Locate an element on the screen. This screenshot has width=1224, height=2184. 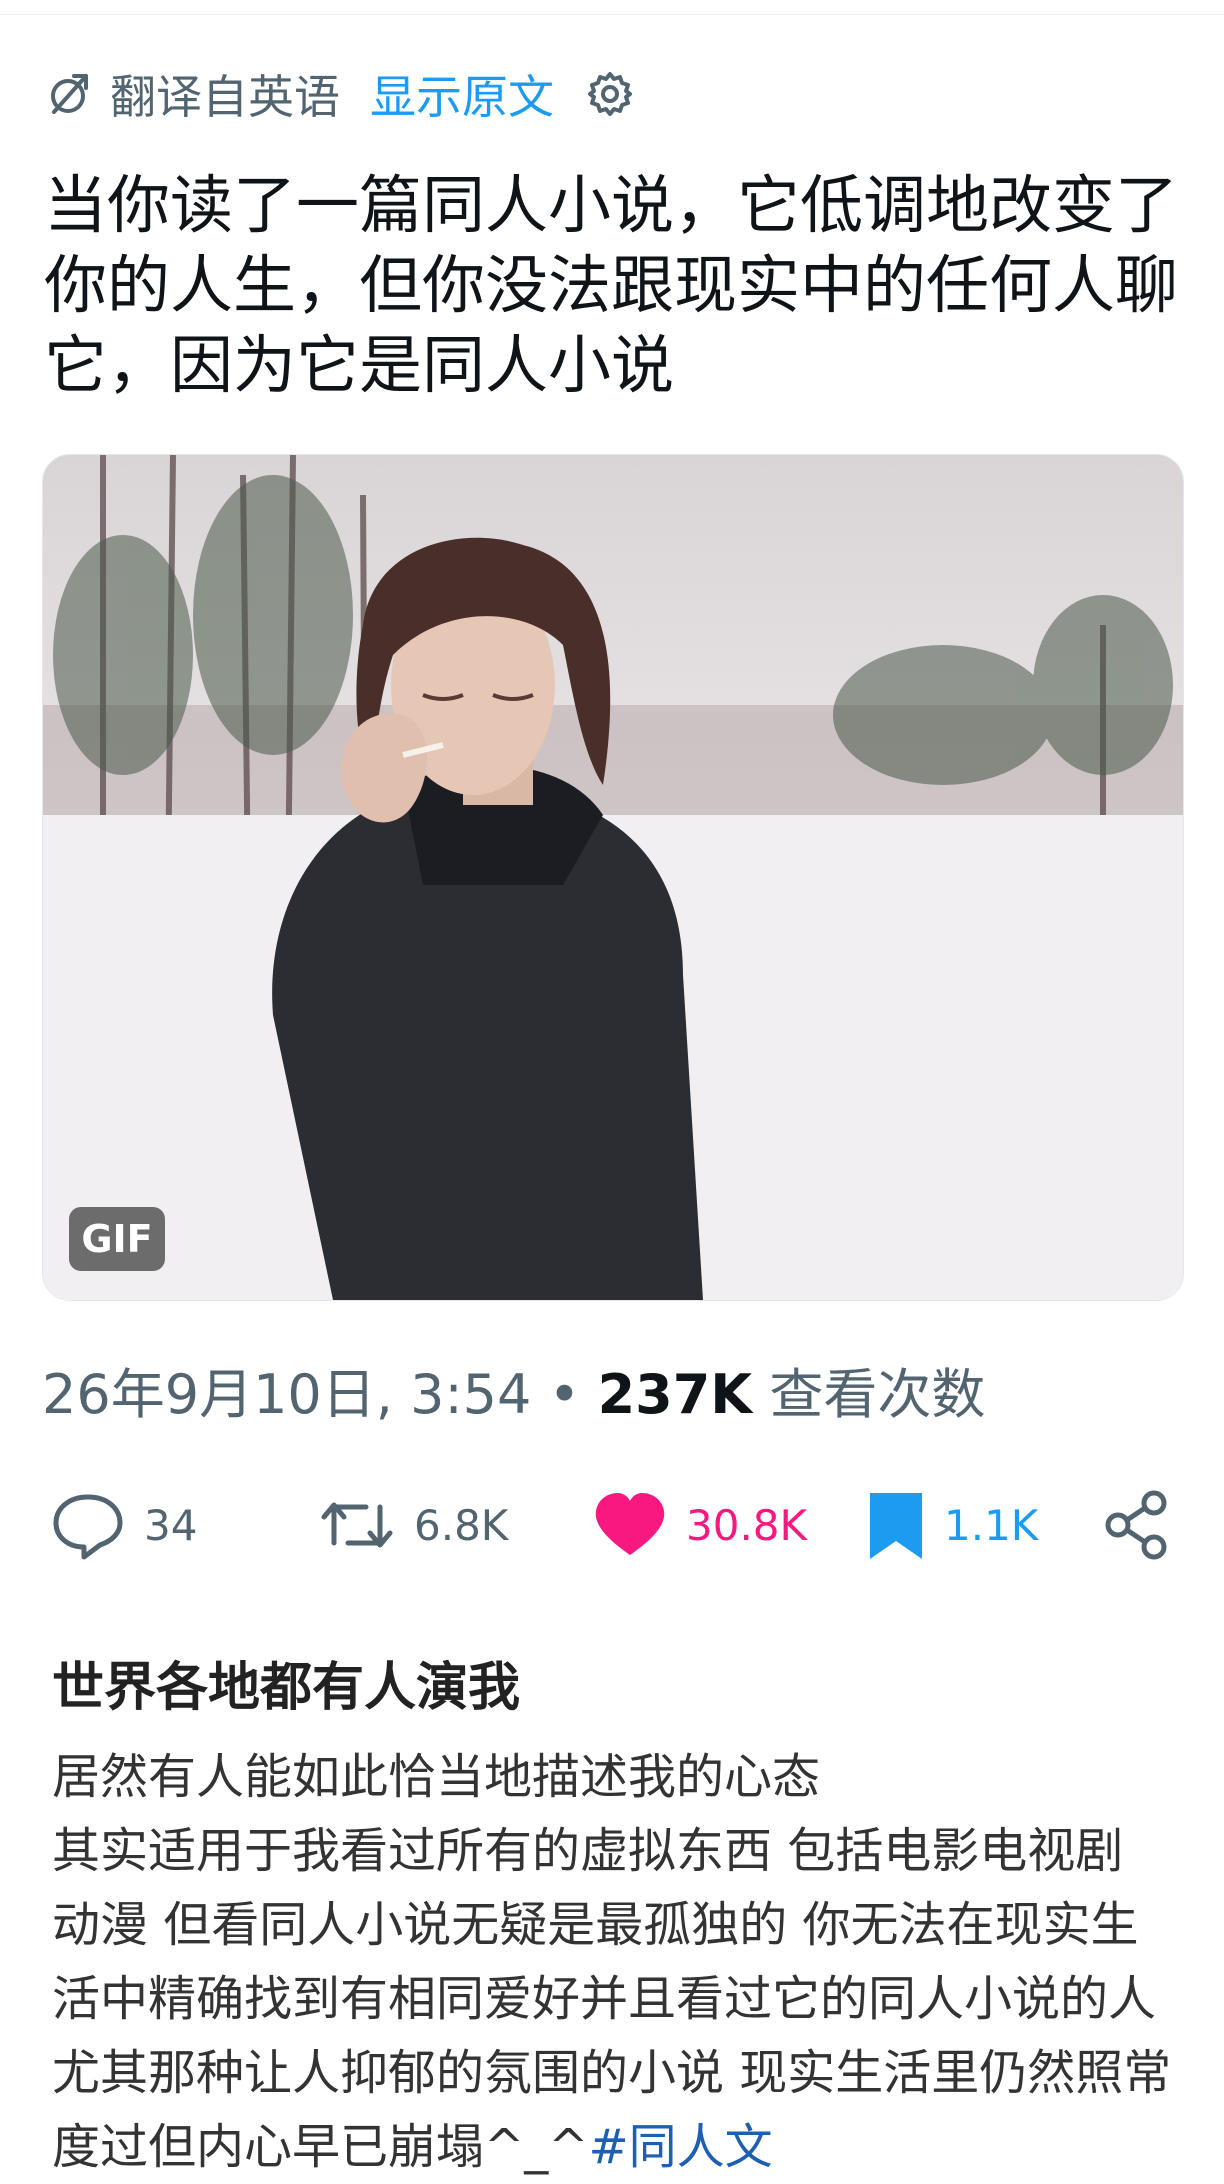
gif-badge: GIF is located at coordinates (117, 1239).